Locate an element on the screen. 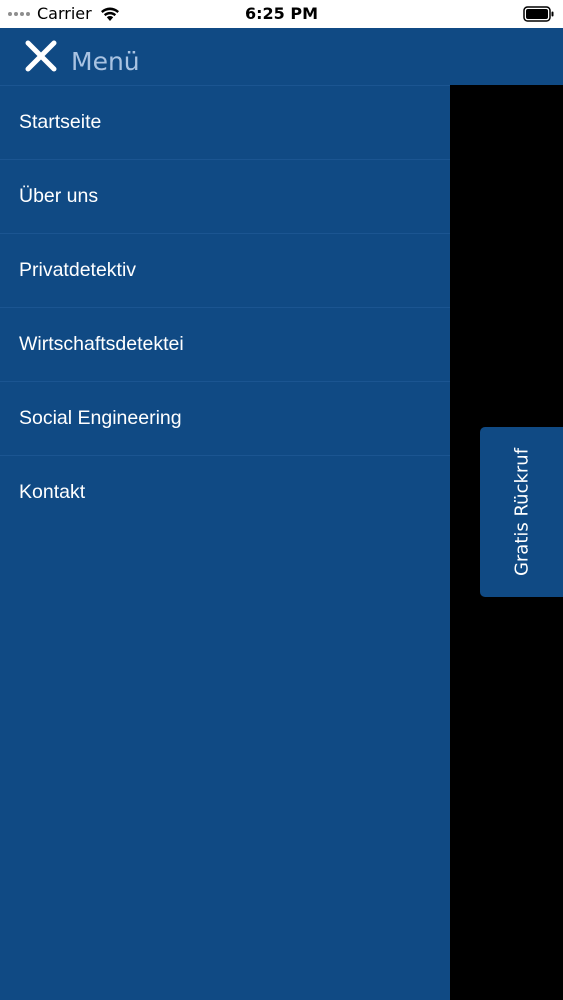 The width and height of the screenshot is (563, 1000). menu-item-wirtschaftsdetektei: Wirtschaftsdetektei is located at coordinates (225, 344).